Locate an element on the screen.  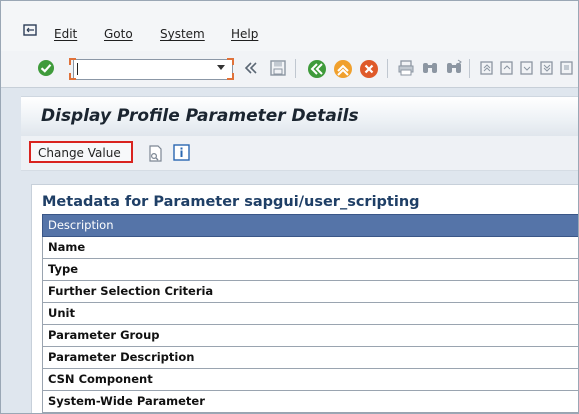
menu-item-help: Help is located at coordinates (244, 34).